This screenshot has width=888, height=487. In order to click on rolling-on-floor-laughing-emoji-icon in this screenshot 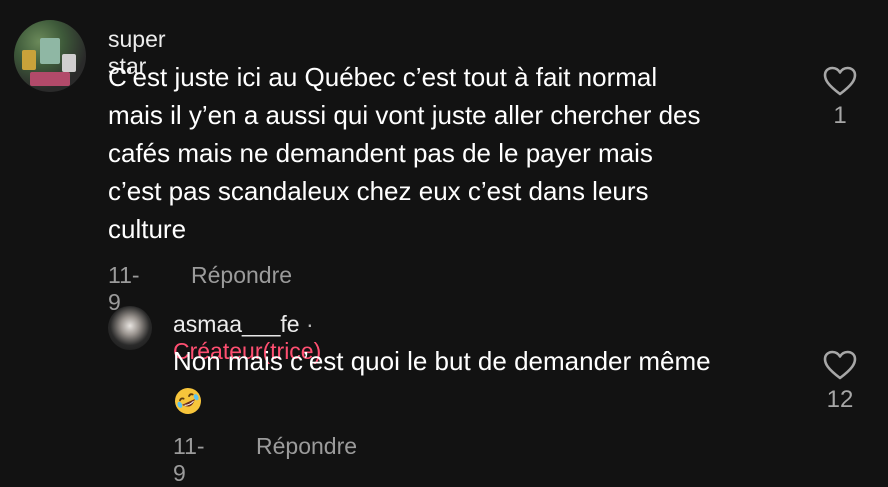, I will do `click(188, 401)`.